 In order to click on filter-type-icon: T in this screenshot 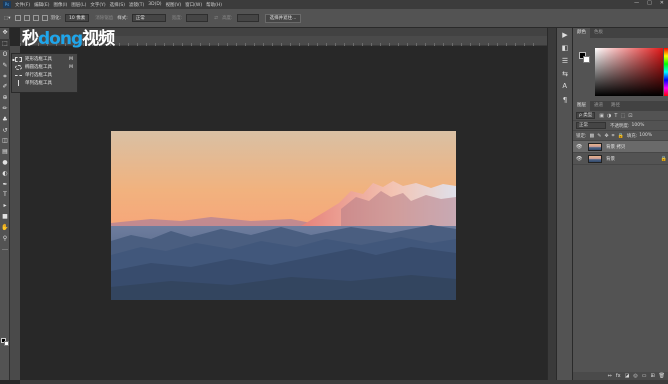, I will do `click(615, 116)`.